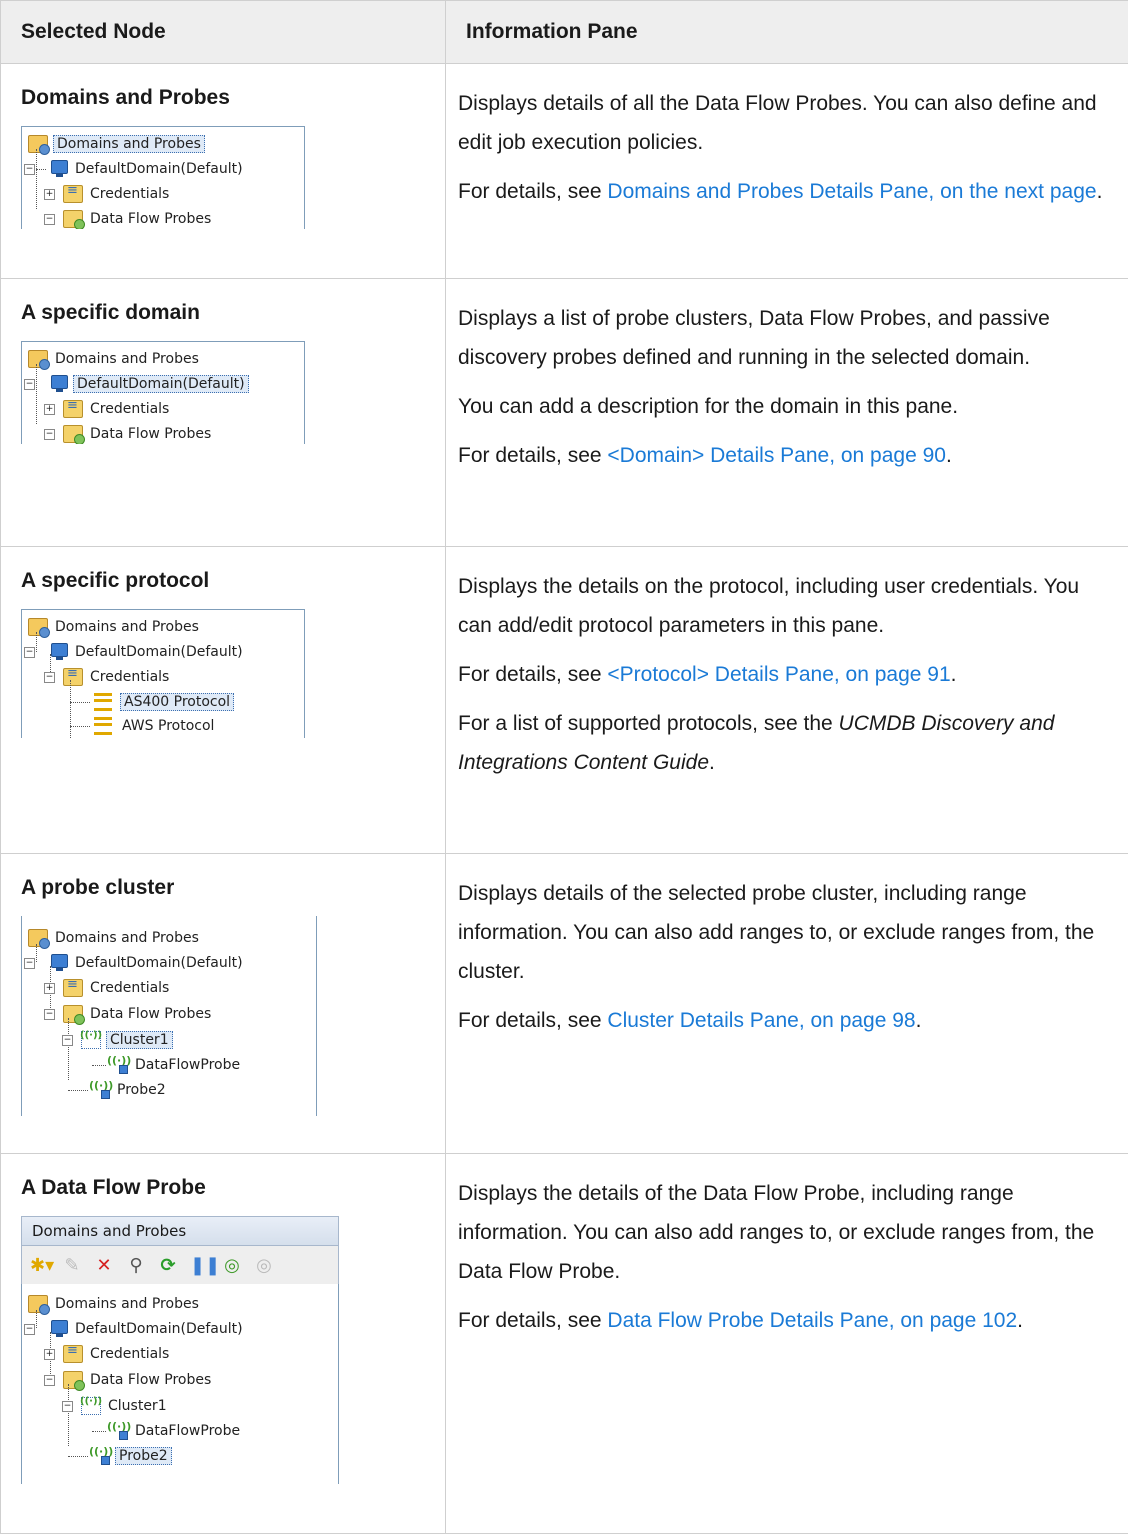  I want to click on details-link: <Domain> Details Pane, on page 90, so click(776, 455).